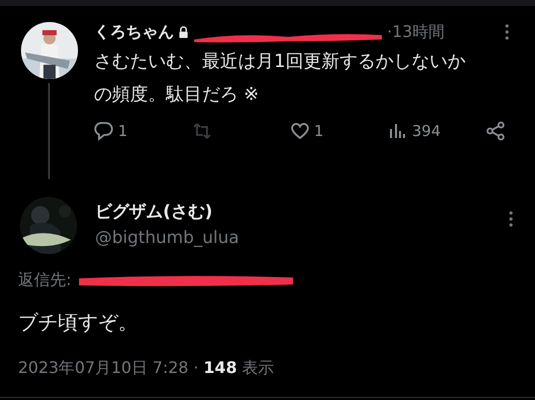 The image size is (535, 400). Describe the element at coordinates (426, 131) in the screenshot. I see `action-count: 394` at that location.